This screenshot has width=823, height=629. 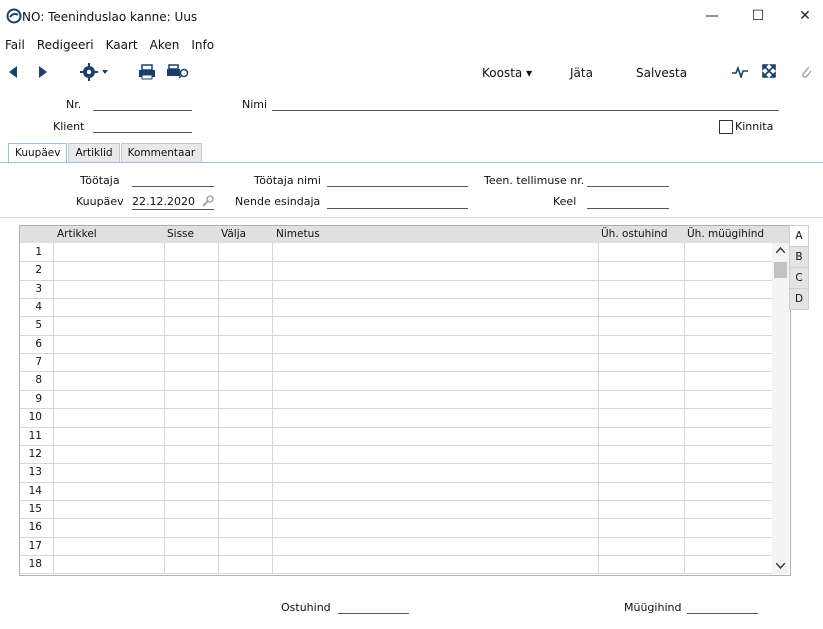 What do you see at coordinates (163, 201) in the screenshot?
I see `kuupaev-value: 22.12.2020` at bounding box center [163, 201].